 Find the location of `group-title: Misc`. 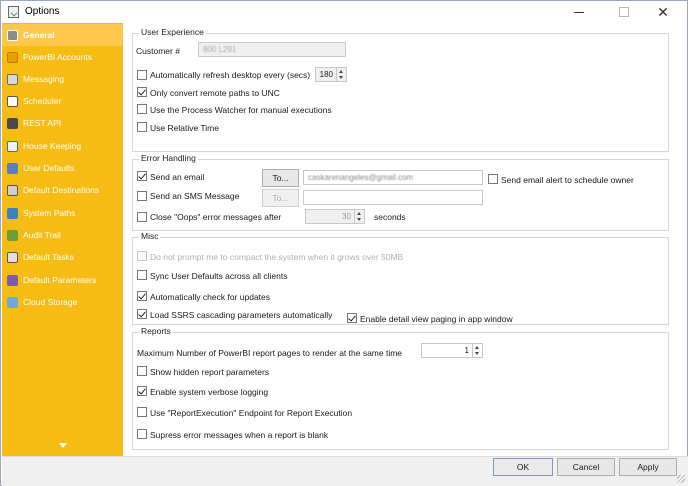

group-title: Misc is located at coordinates (150, 236).